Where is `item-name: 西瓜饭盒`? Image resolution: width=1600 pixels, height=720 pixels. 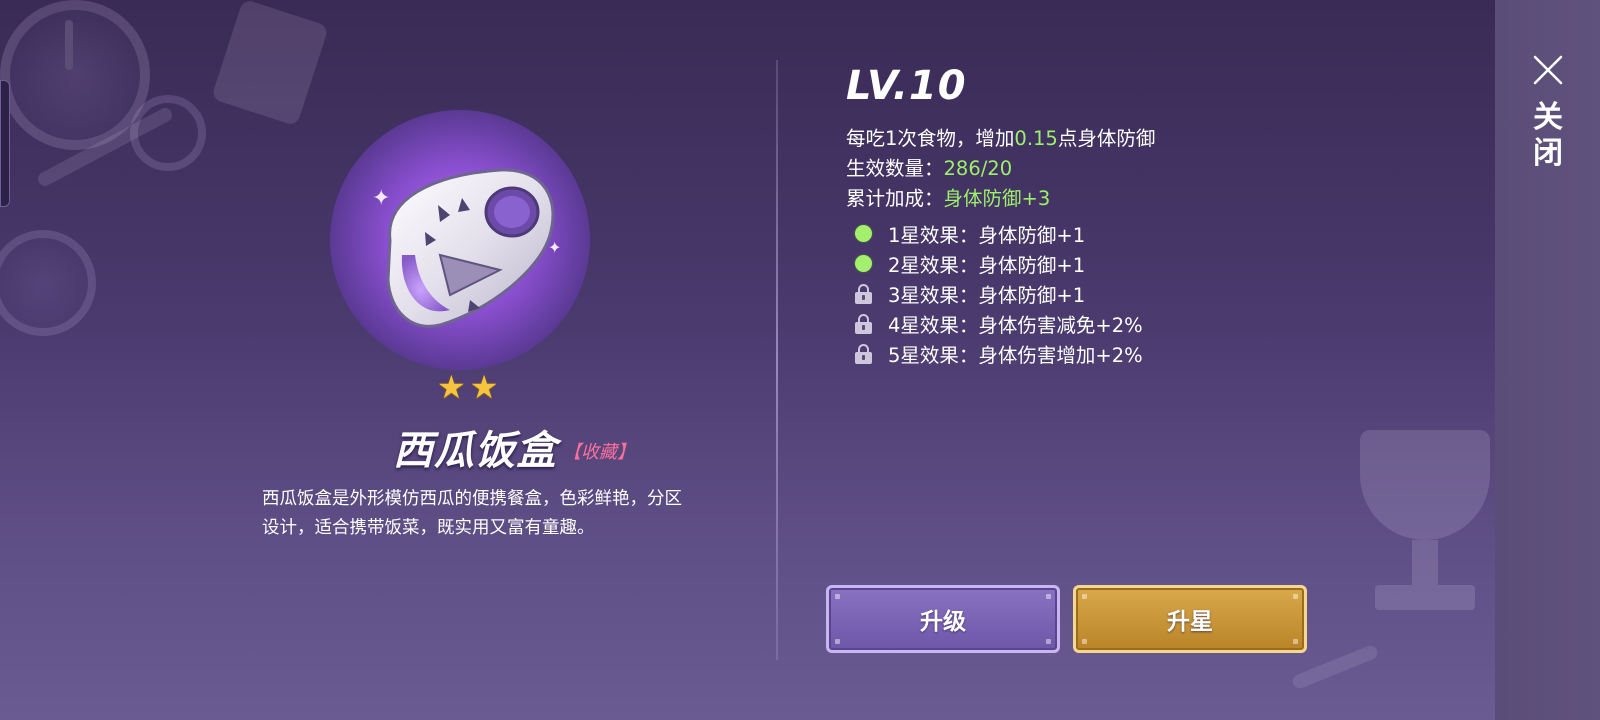
item-name: 西瓜饭盒 is located at coordinates (475, 451).